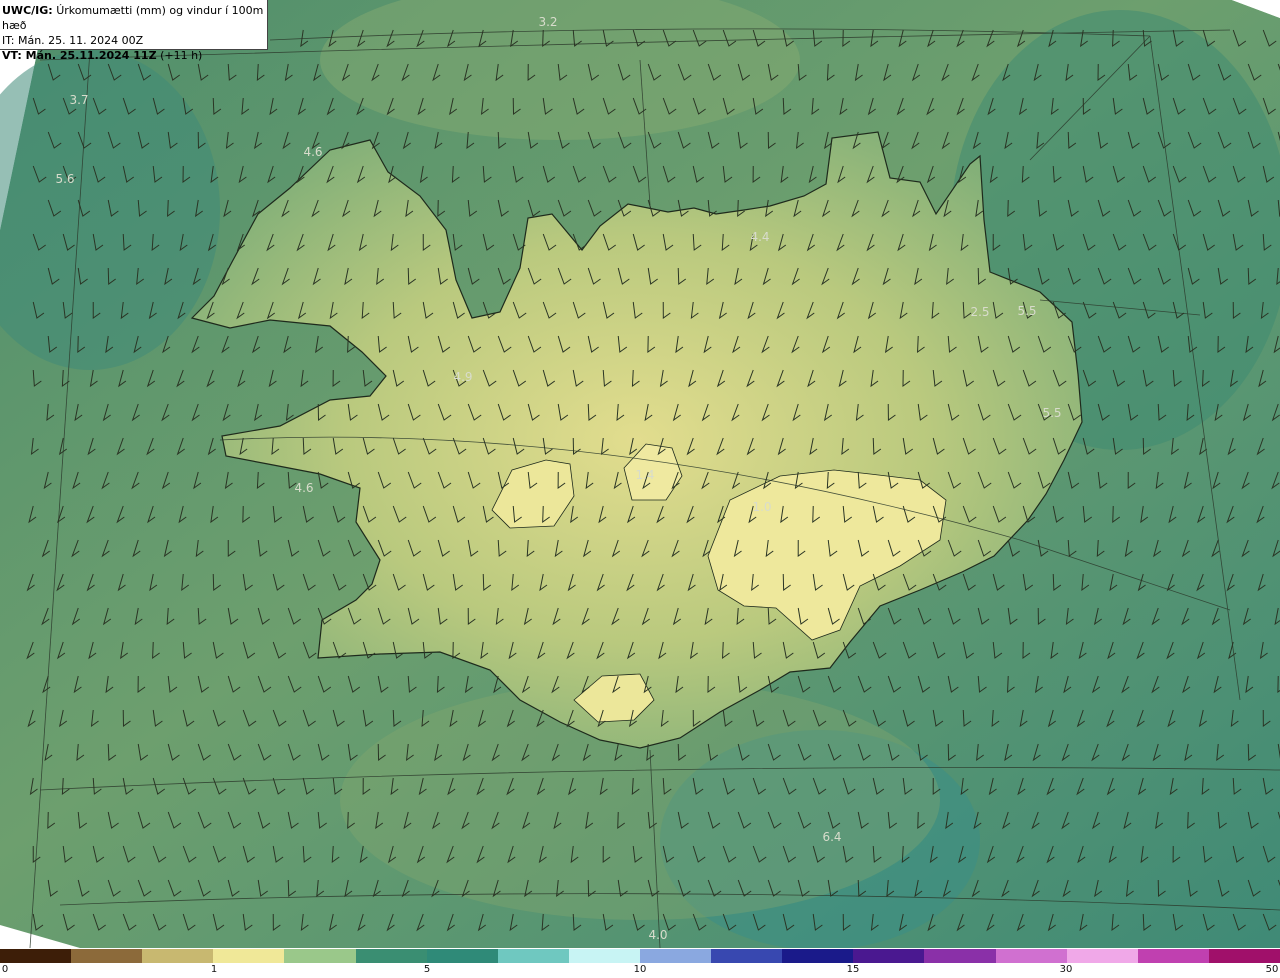 The height and width of the screenshot is (978, 1280). Describe the element at coordinates (463, 377) in the screenshot. I see `map-label: 4.9` at that location.